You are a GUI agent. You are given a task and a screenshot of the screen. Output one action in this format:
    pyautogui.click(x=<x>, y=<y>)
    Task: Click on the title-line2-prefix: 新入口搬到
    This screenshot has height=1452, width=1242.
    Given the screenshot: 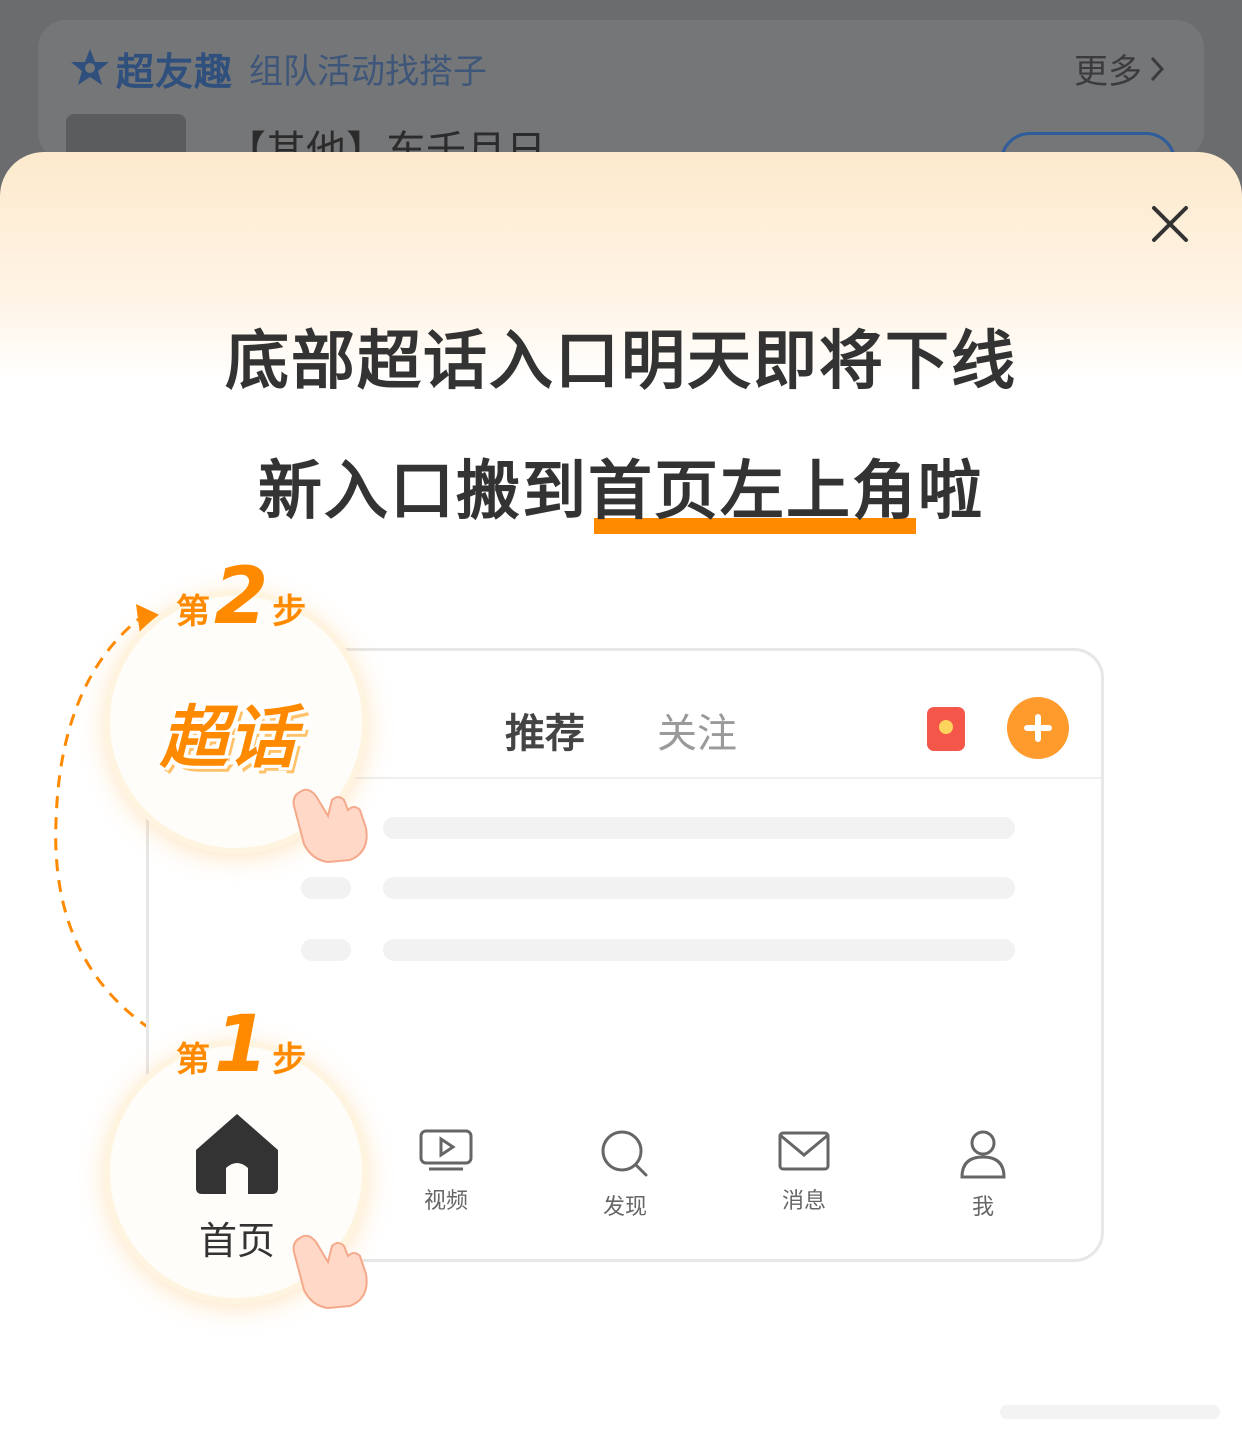 What is the action you would take?
    pyautogui.click(x=423, y=492)
    